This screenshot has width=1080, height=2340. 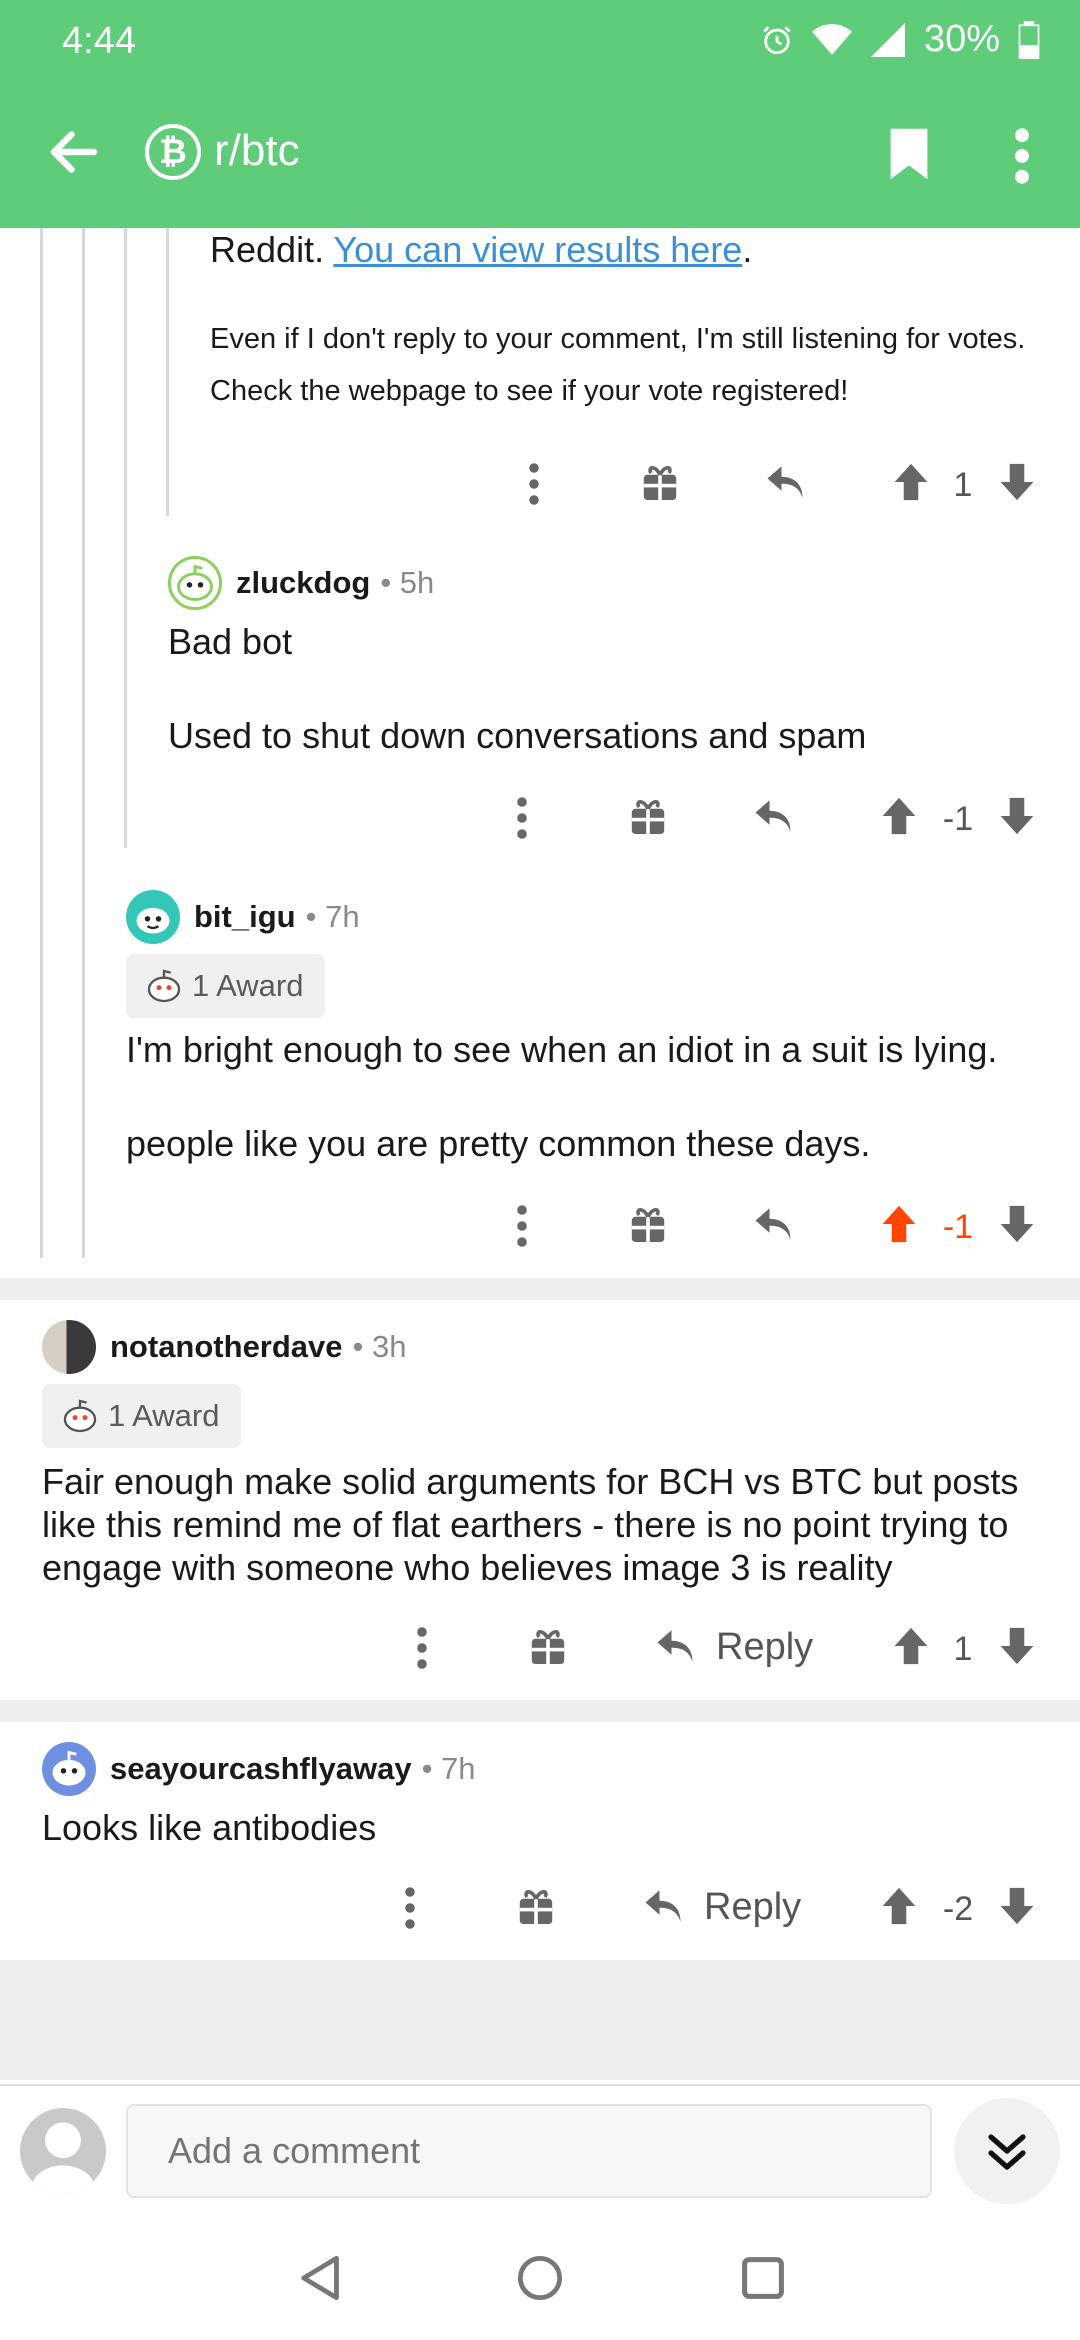 What do you see at coordinates (319, 2278) in the screenshot?
I see `back-nav-icon` at bounding box center [319, 2278].